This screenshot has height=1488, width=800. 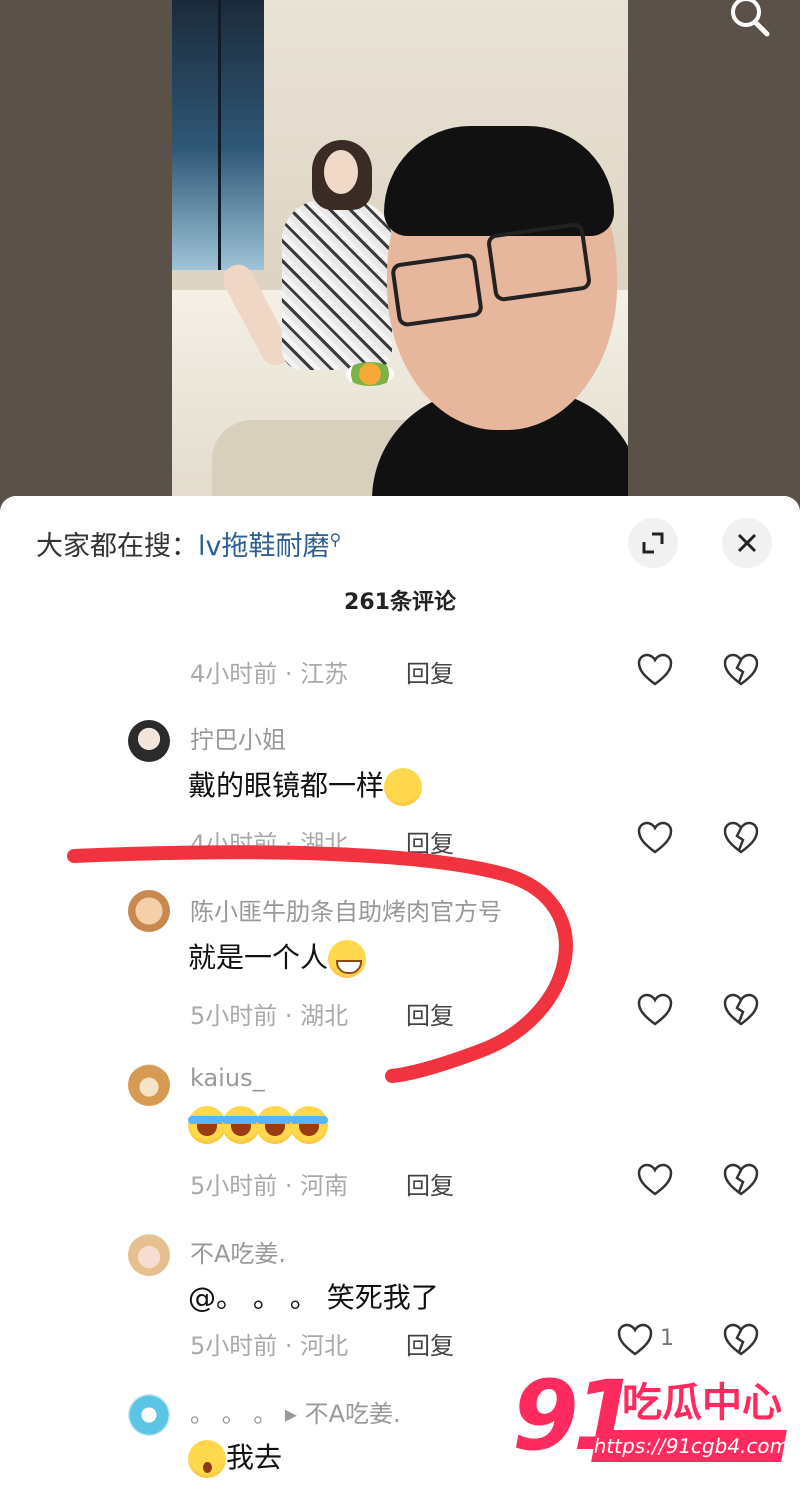 I want to click on comment-meta: 5小时前 · 湖北, so click(x=269, y=1016).